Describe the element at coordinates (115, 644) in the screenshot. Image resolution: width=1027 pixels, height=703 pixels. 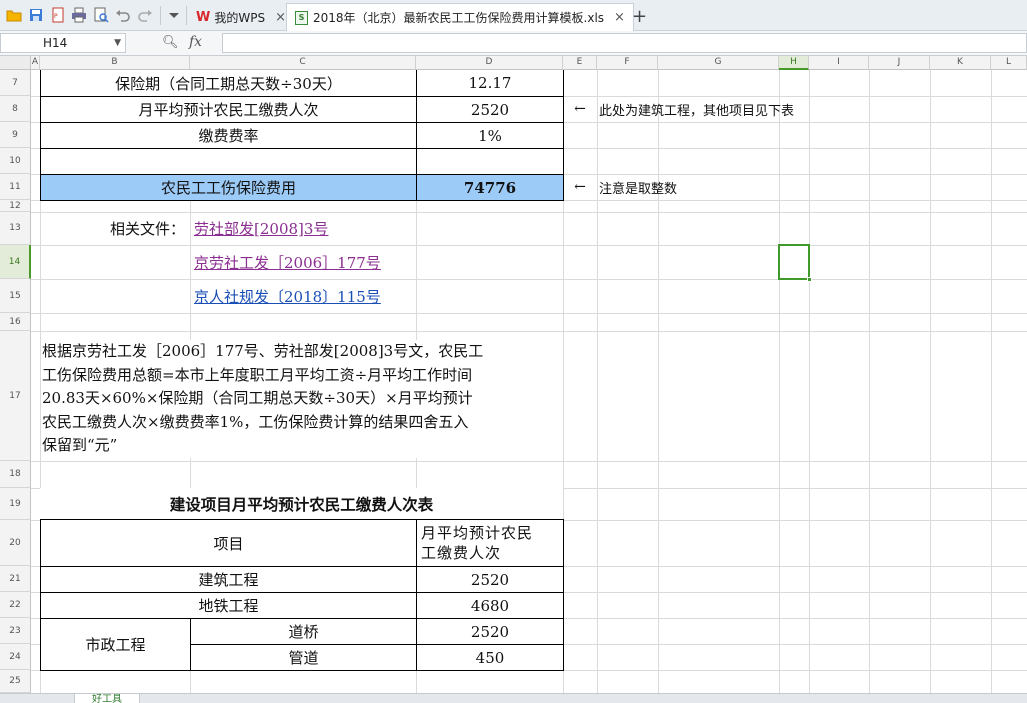
I see `cell-r23-group: 市政工程` at that location.